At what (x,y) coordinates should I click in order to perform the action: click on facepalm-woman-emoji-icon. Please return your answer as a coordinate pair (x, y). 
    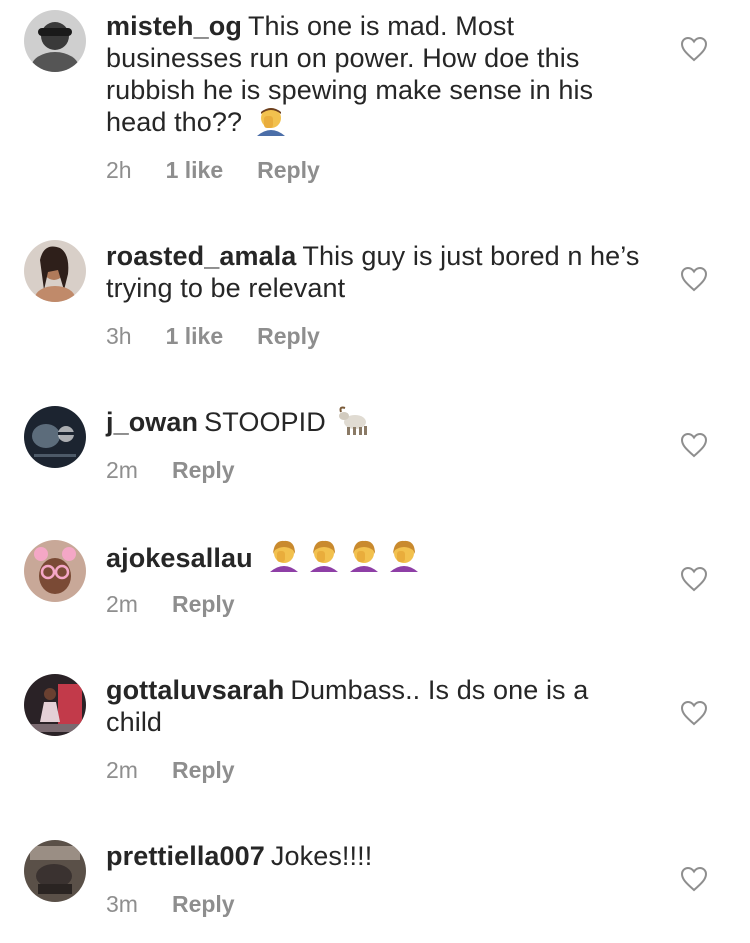
    Looking at the image, I should click on (344, 559).